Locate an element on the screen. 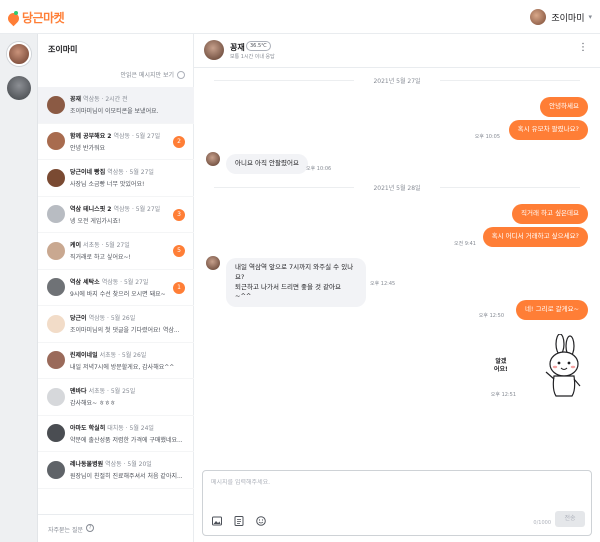 This screenshot has height=542, width=600. account-avatar-active is located at coordinates (19, 54).